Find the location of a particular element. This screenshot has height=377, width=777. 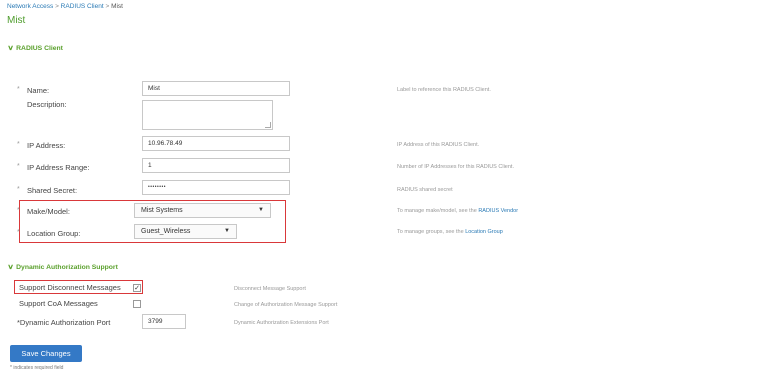

make-model-label: Make/Model: is located at coordinates (48, 211).